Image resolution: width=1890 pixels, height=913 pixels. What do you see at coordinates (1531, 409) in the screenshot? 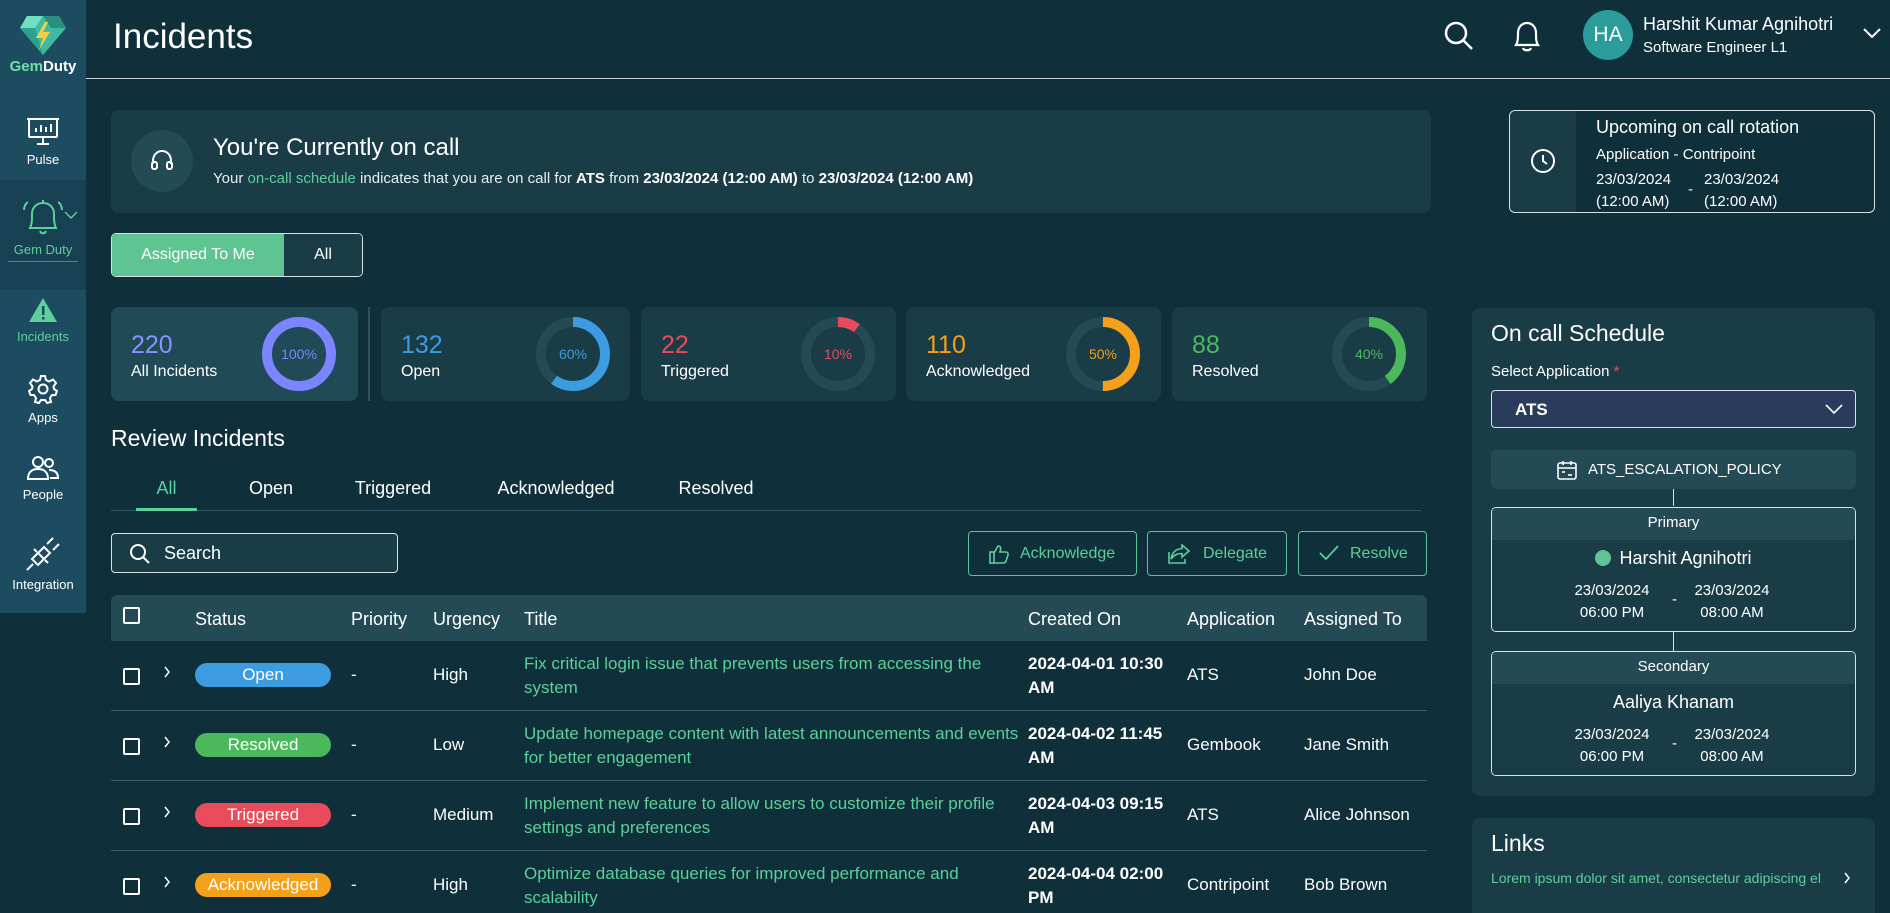
I see `selected-application: ATS` at bounding box center [1531, 409].